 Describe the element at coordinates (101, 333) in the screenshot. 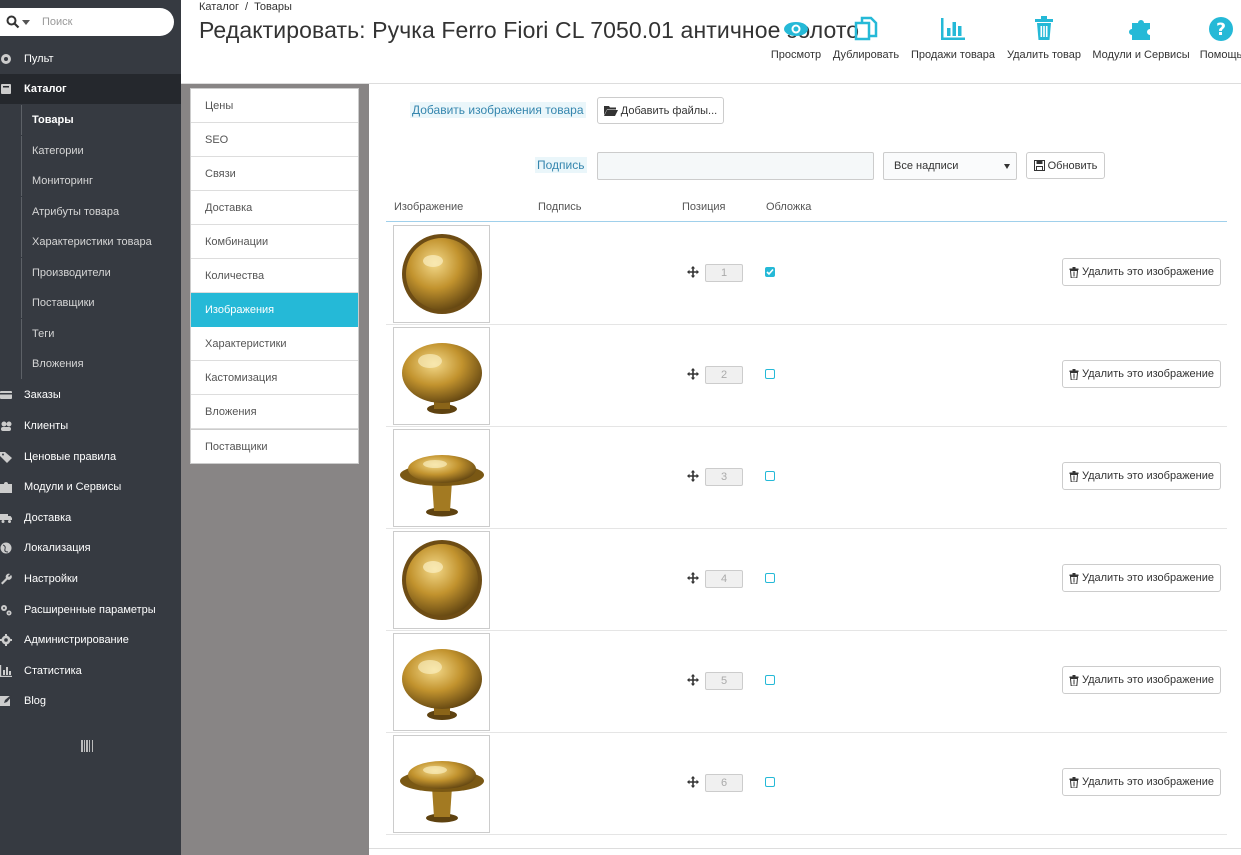

I see `catalog-sub-item-7: Теги` at that location.